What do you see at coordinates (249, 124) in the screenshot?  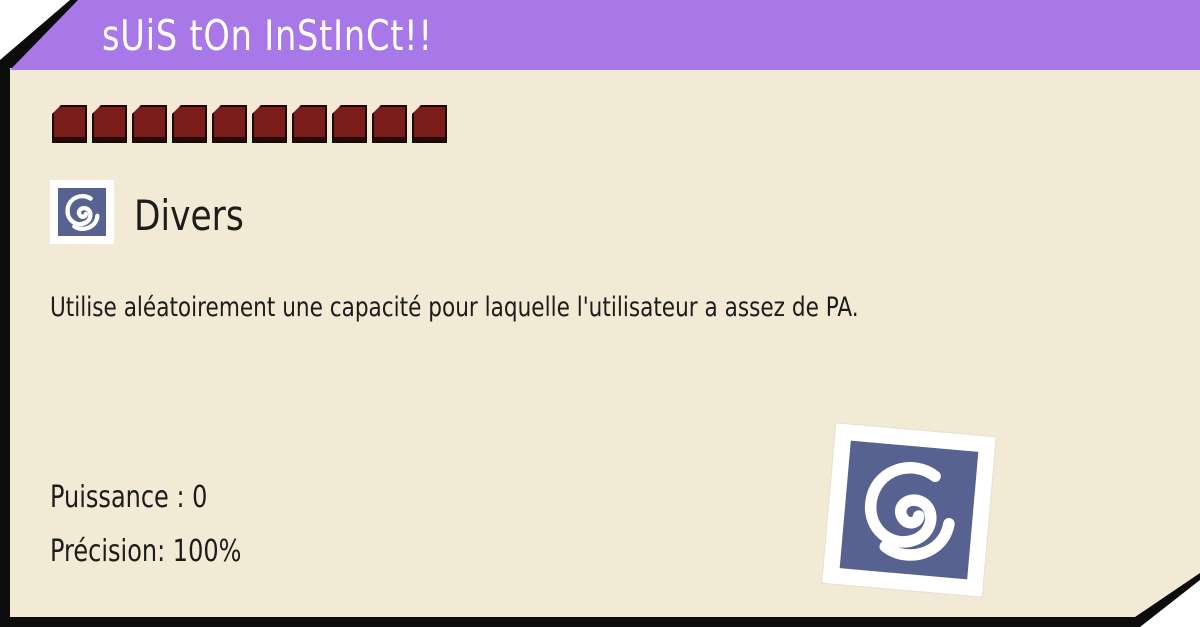 I see `pp-pips` at bounding box center [249, 124].